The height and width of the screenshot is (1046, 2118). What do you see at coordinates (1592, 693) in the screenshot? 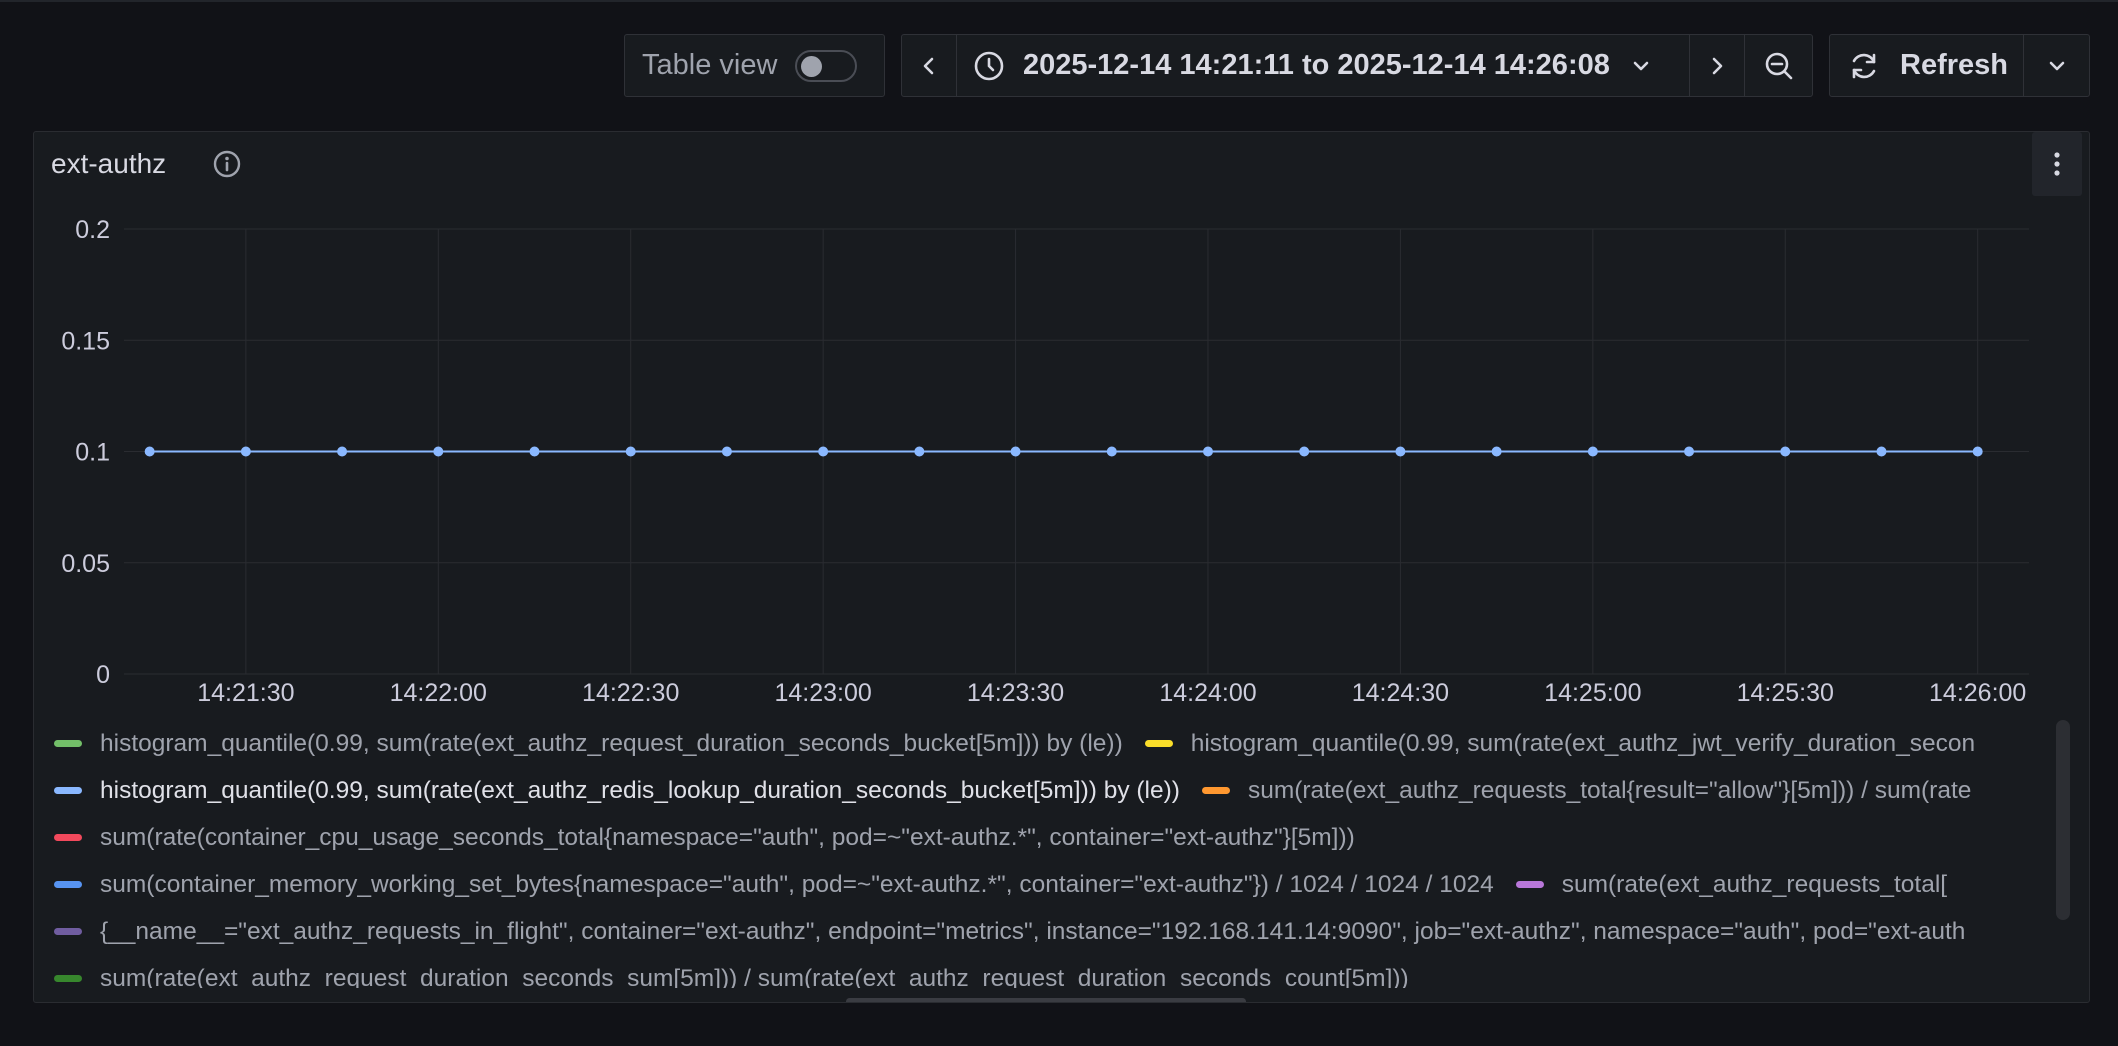
I see `x-tick-label: 14:25:00` at bounding box center [1592, 693].